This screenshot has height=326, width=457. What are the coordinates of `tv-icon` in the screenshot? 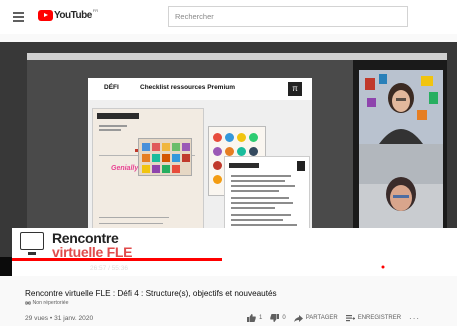 It's located at (32, 243).